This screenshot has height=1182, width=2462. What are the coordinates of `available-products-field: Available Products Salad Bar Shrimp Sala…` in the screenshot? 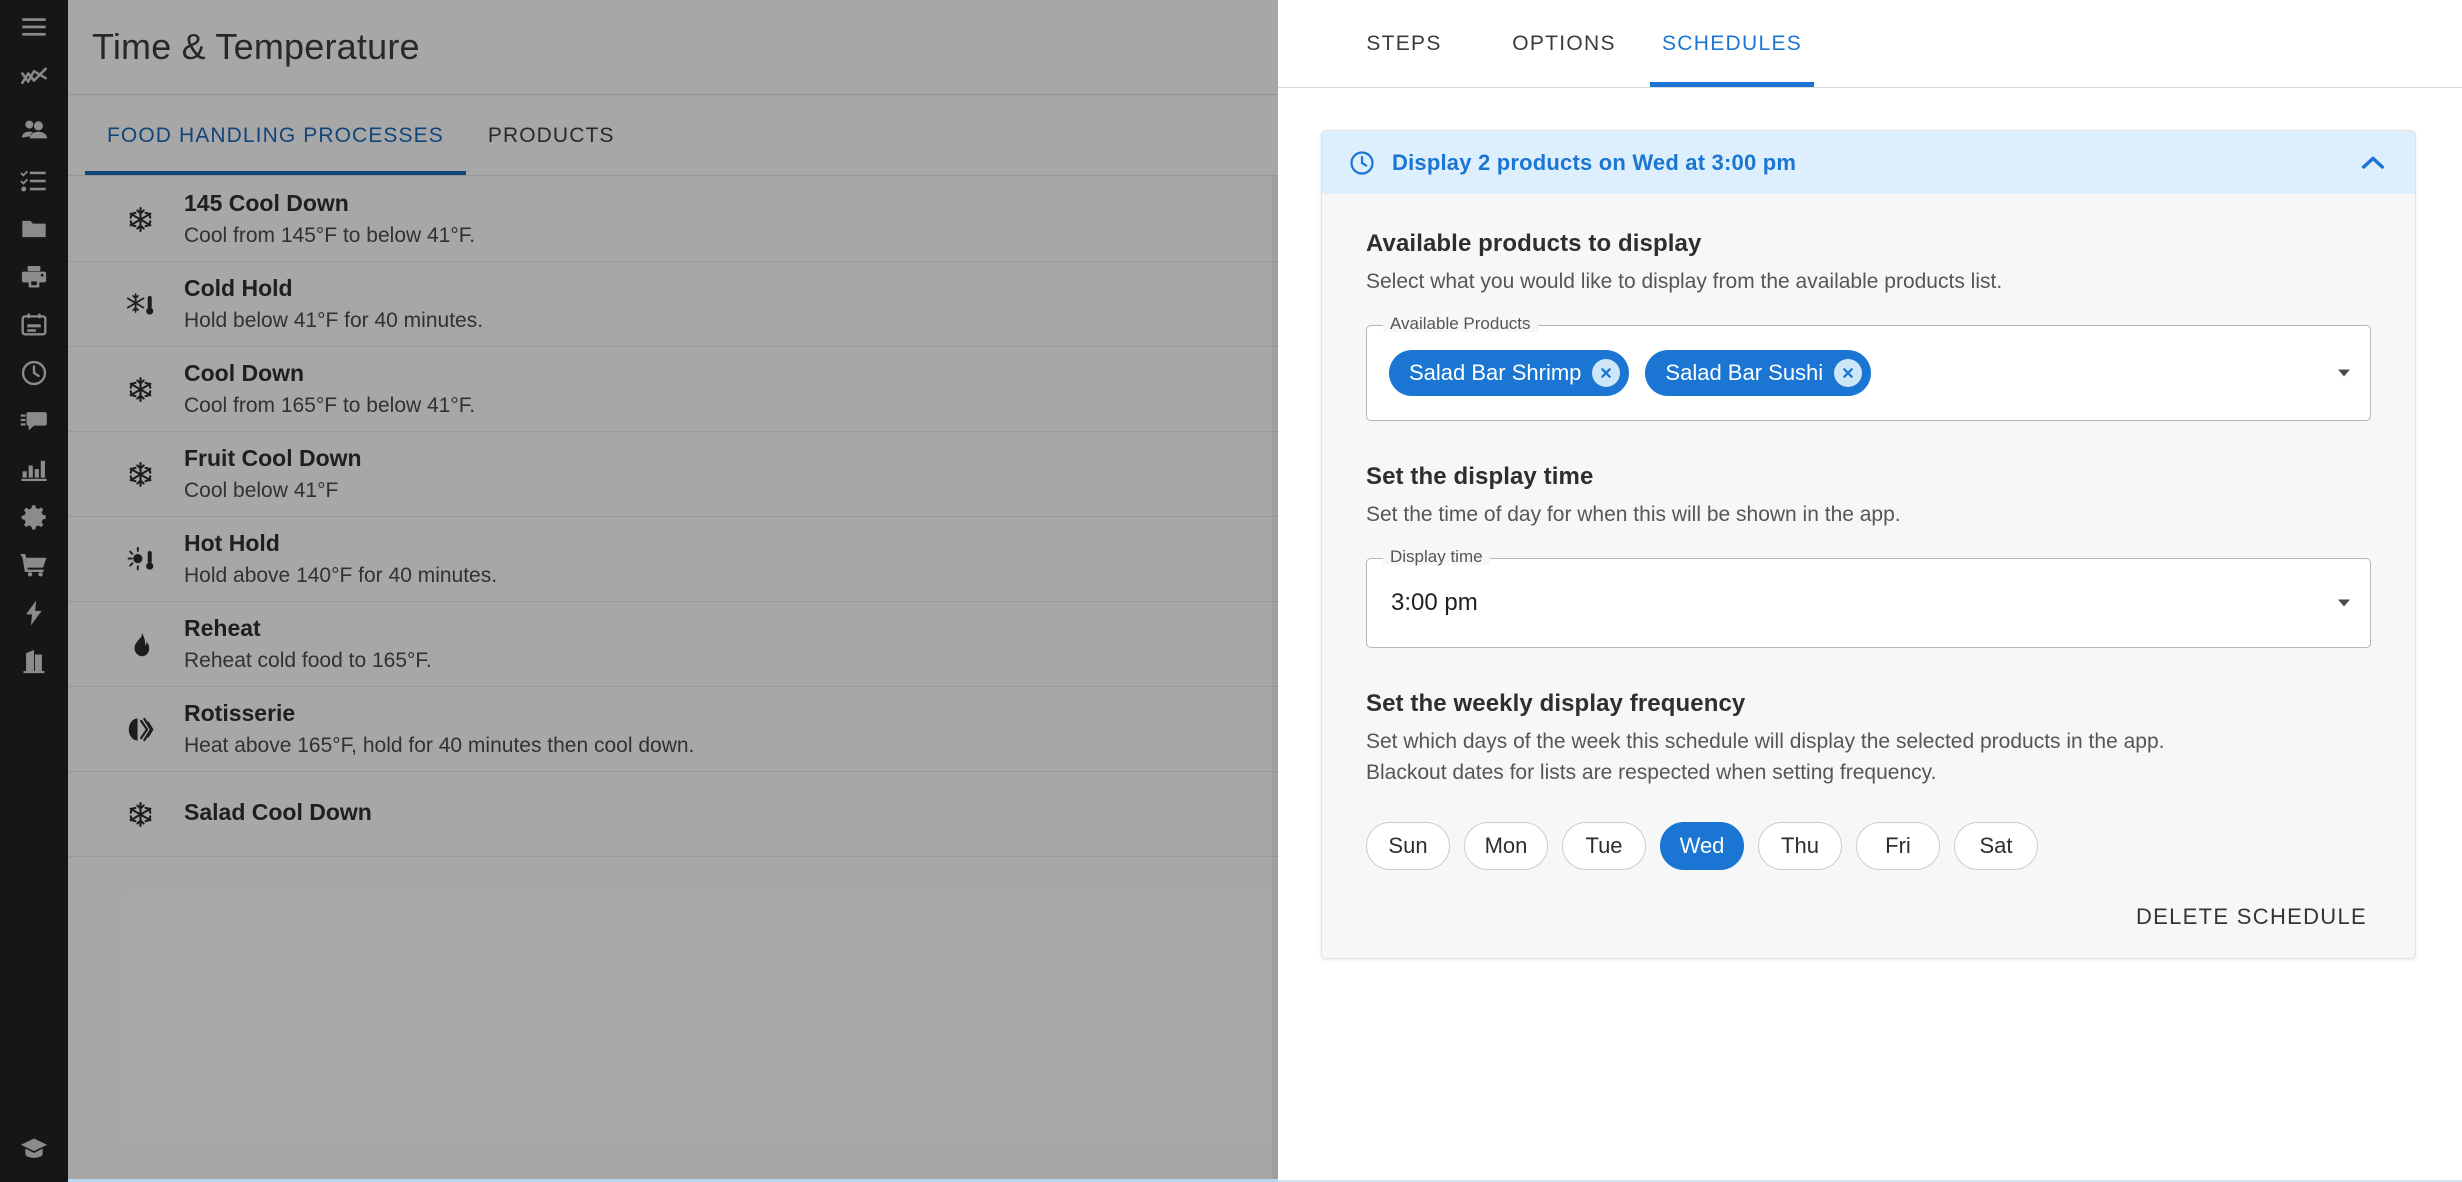 It's located at (1868, 367).